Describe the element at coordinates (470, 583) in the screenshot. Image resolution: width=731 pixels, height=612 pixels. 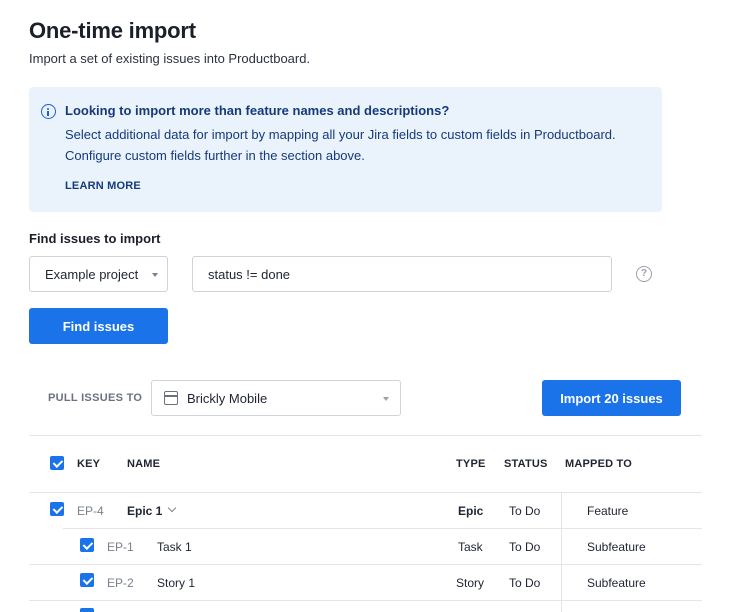
I see `row-type: Story` at that location.